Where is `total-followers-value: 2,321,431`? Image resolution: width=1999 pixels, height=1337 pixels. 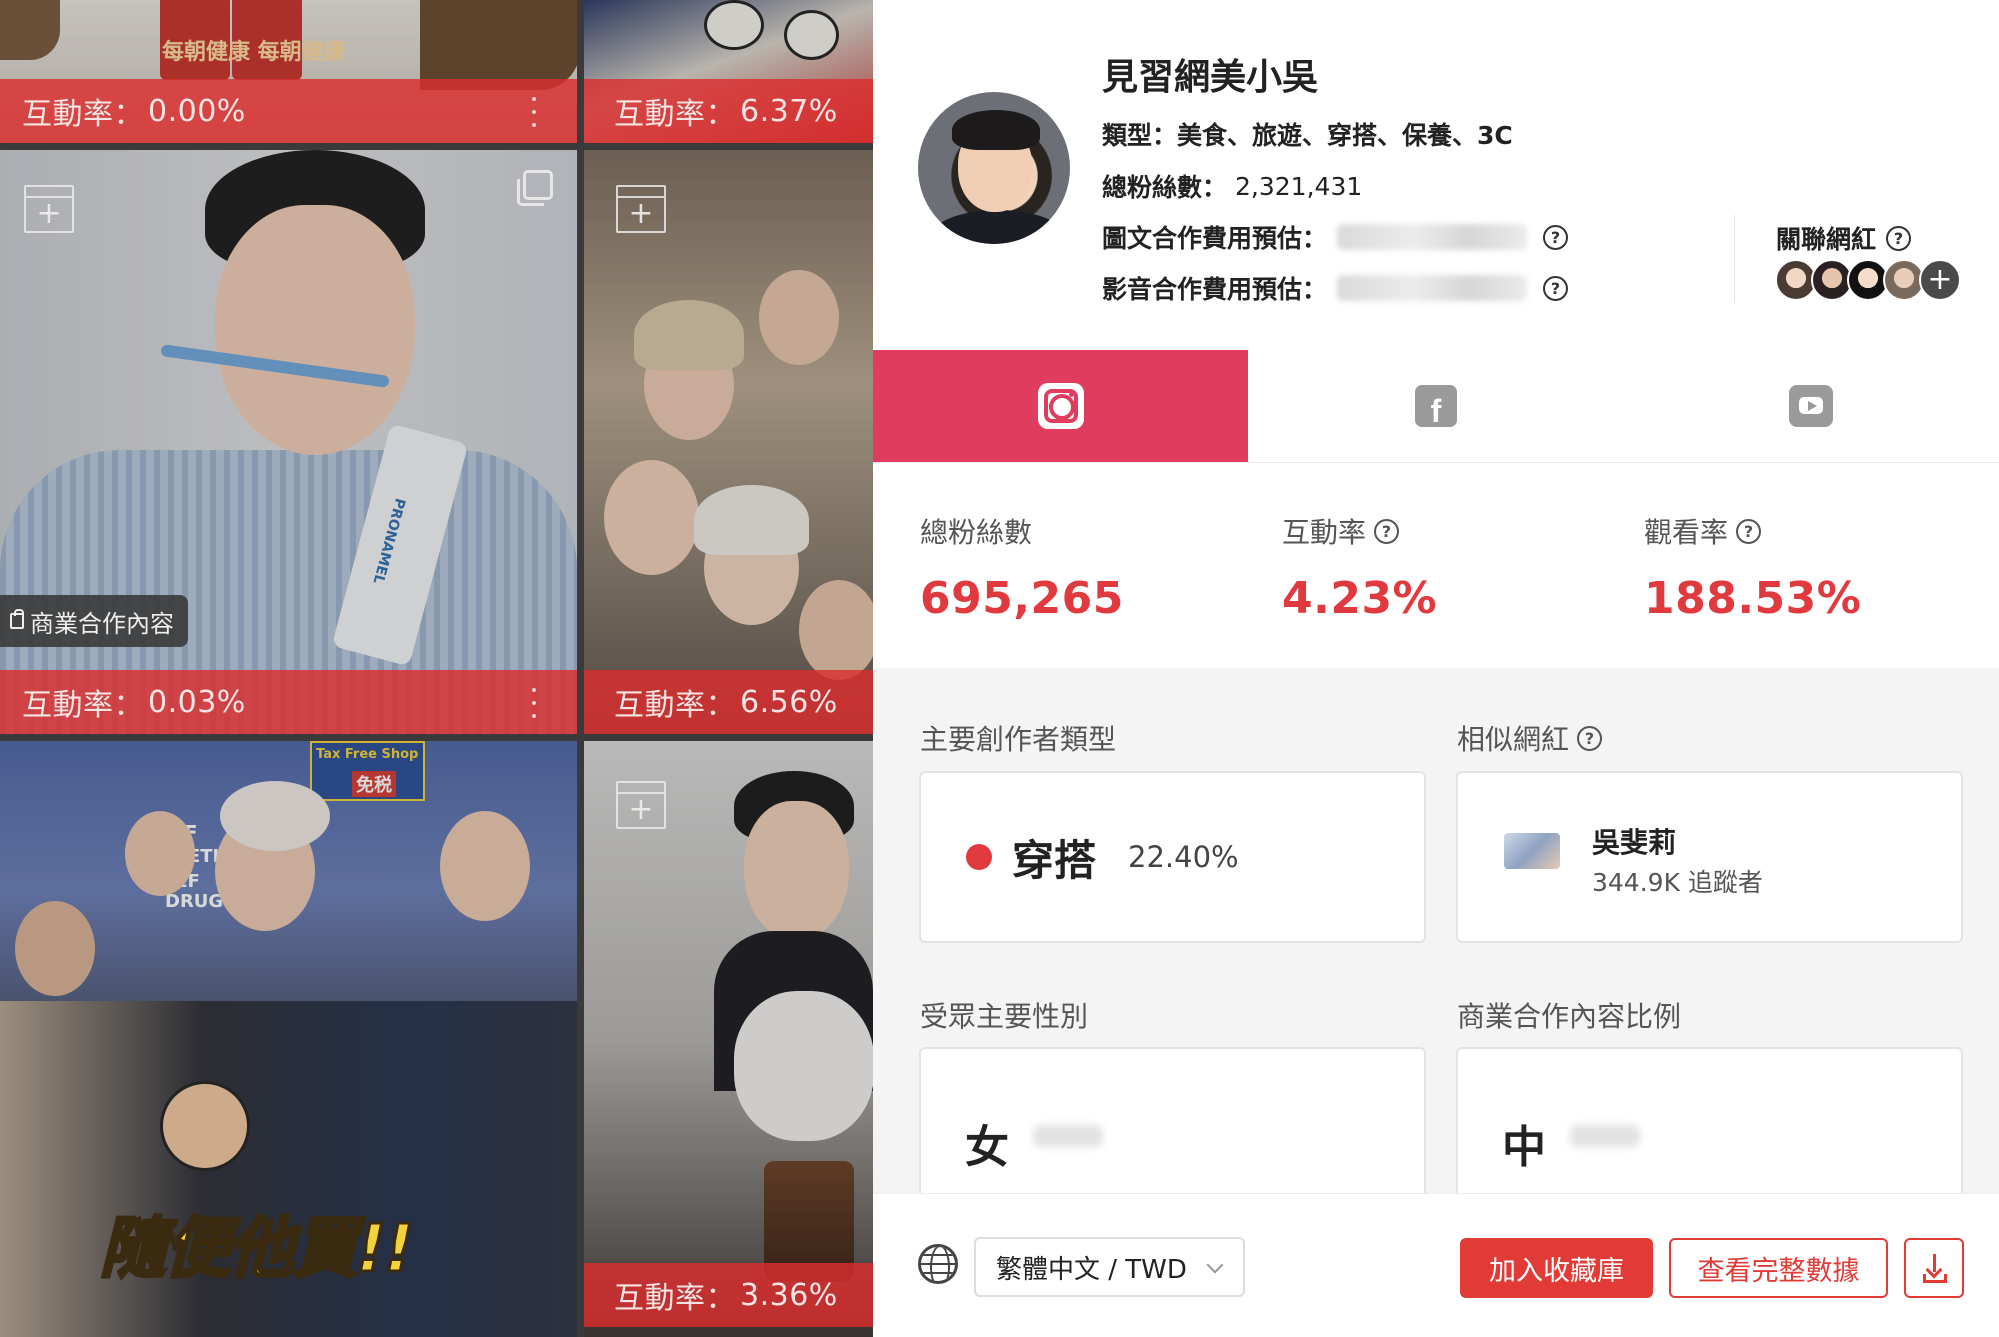
total-followers-value: 2,321,431 is located at coordinates (1299, 186).